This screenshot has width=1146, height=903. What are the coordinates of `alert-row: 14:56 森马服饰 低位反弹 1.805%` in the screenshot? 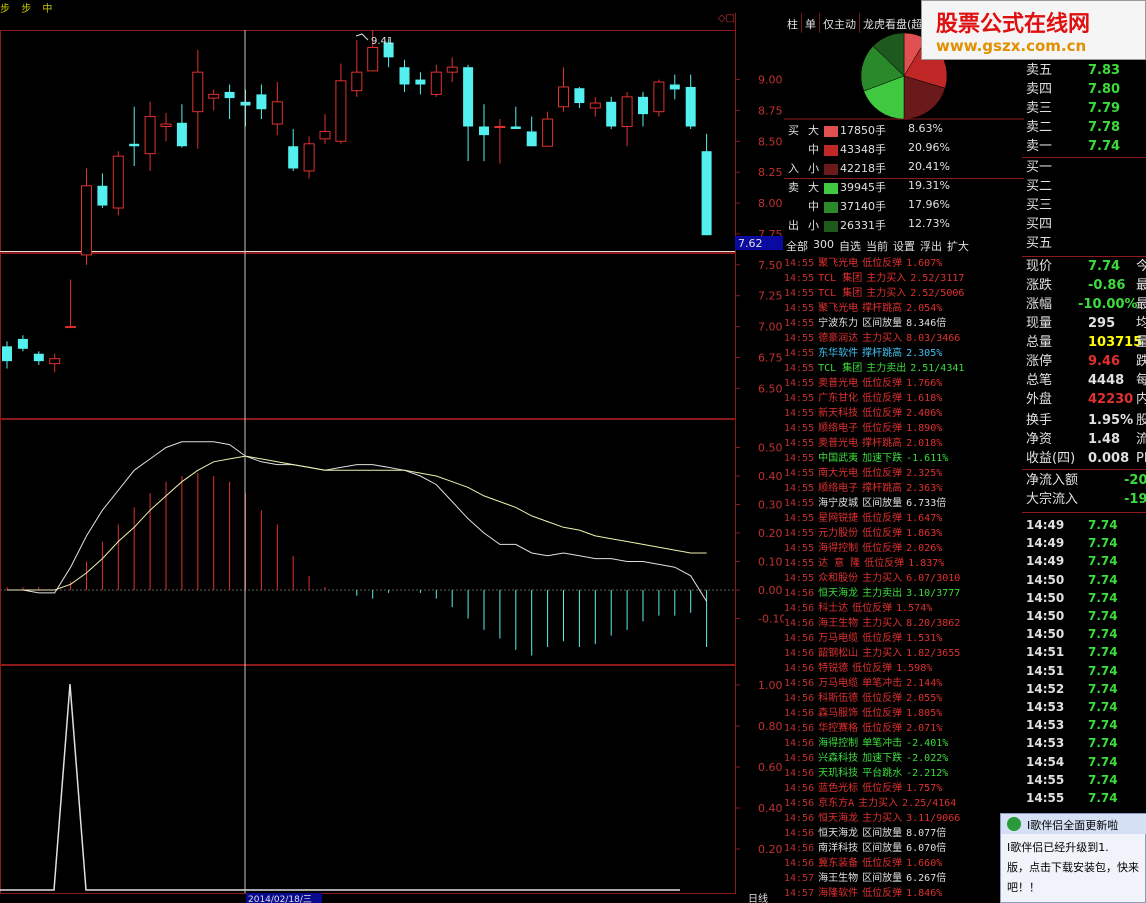 It's located at (904, 713).